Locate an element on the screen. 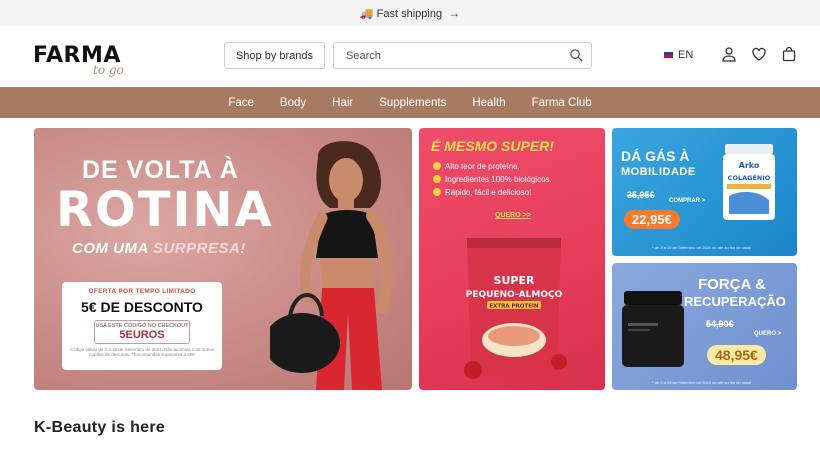  language-label: EN is located at coordinates (686, 55).